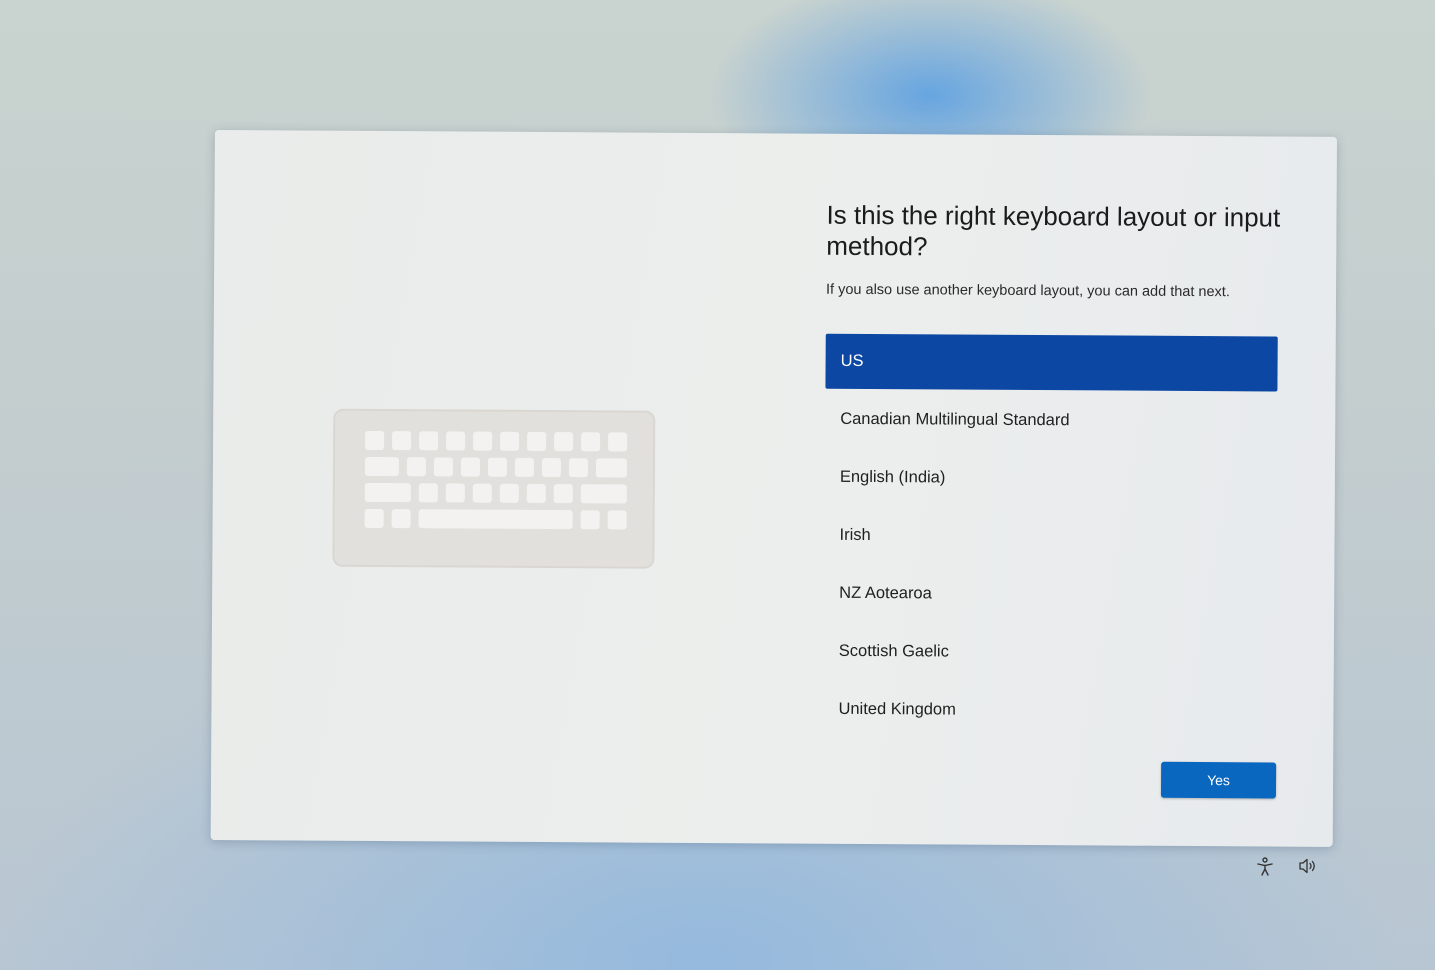 The image size is (1435, 970). Describe the element at coordinates (1308, 866) in the screenshot. I see `volume-icon` at that location.